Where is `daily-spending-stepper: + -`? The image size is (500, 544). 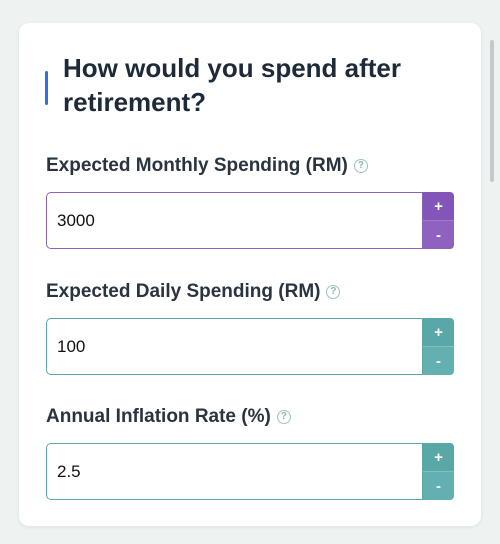 daily-spending-stepper: + - is located at coordinates (438, 346).